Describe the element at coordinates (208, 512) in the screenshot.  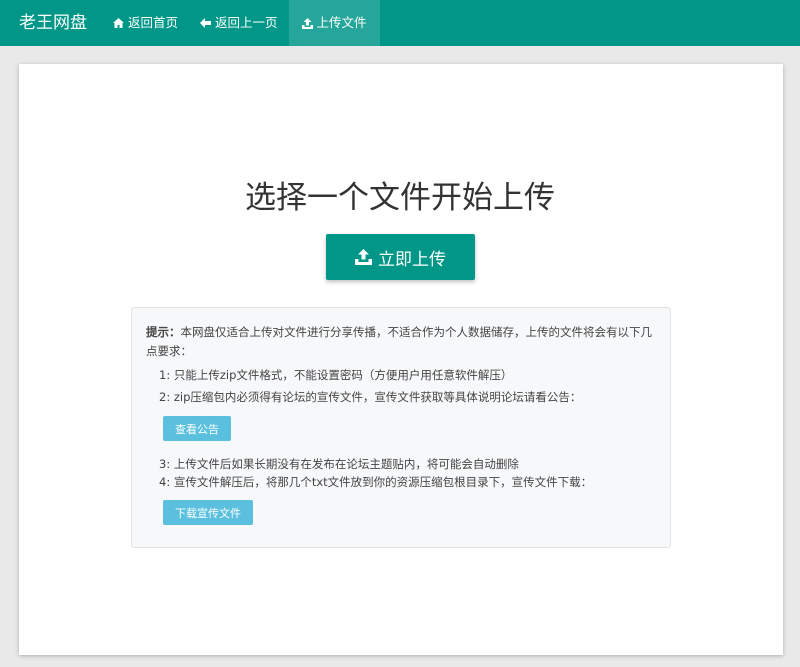
I see `download-promo-button: 下载宣传文件` at that location.